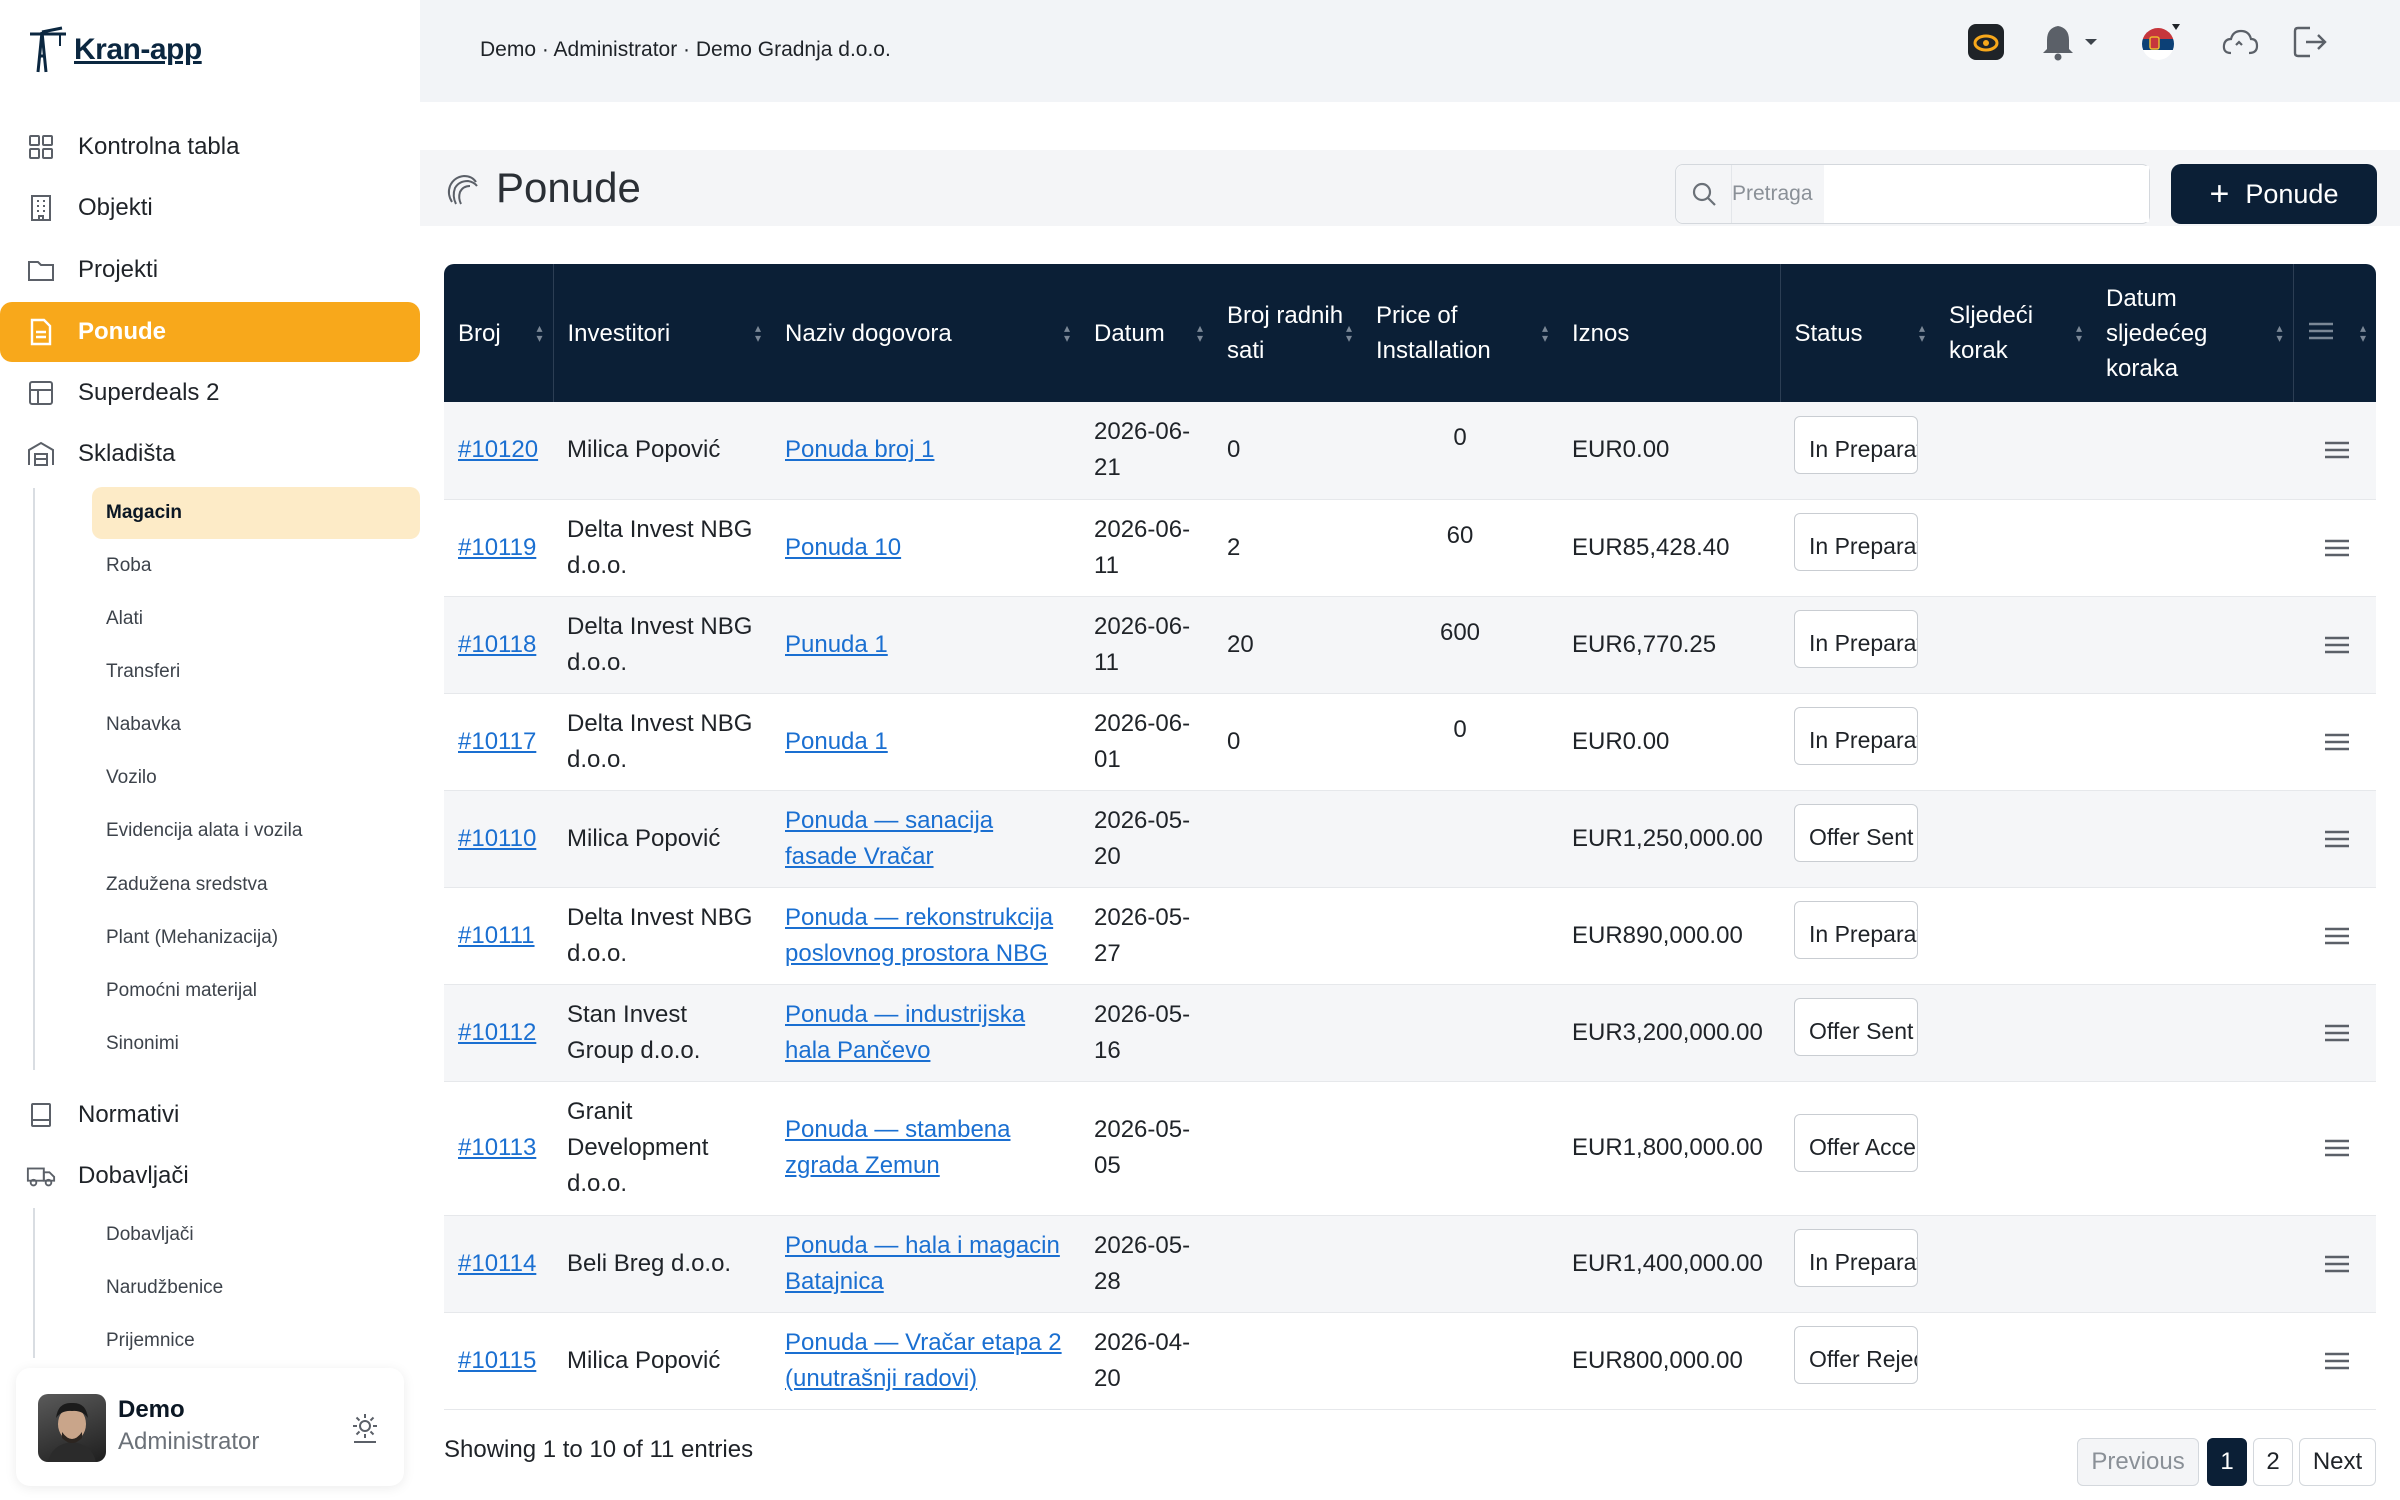 The width and height of the screenshot is (2400, 1500). Describe the element at coordinates (1129, 333) in the screenshot. I see `header-label: Datum` at that location.